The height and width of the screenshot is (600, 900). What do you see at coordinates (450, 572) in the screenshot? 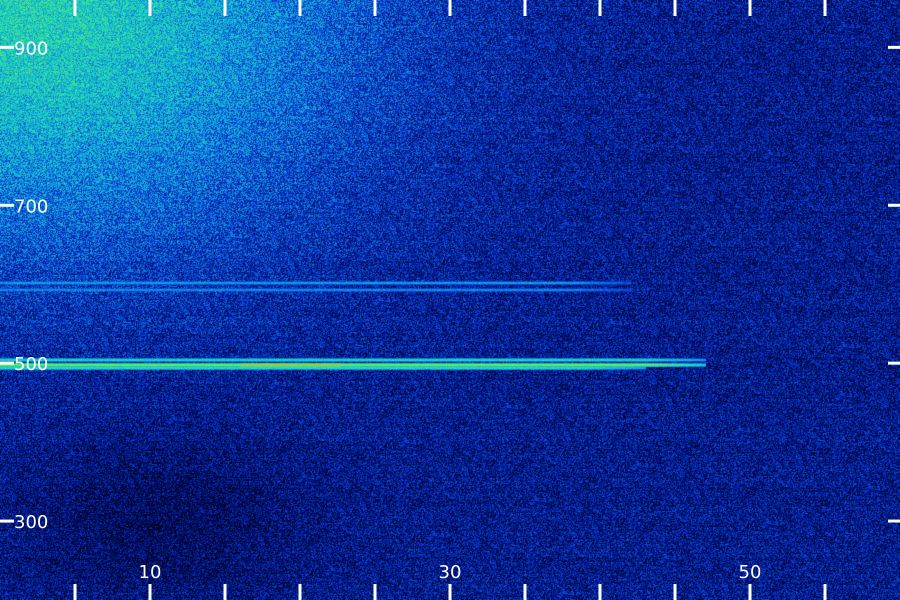
I see `x-tick-label: 30` at bounding box center [450, 572].